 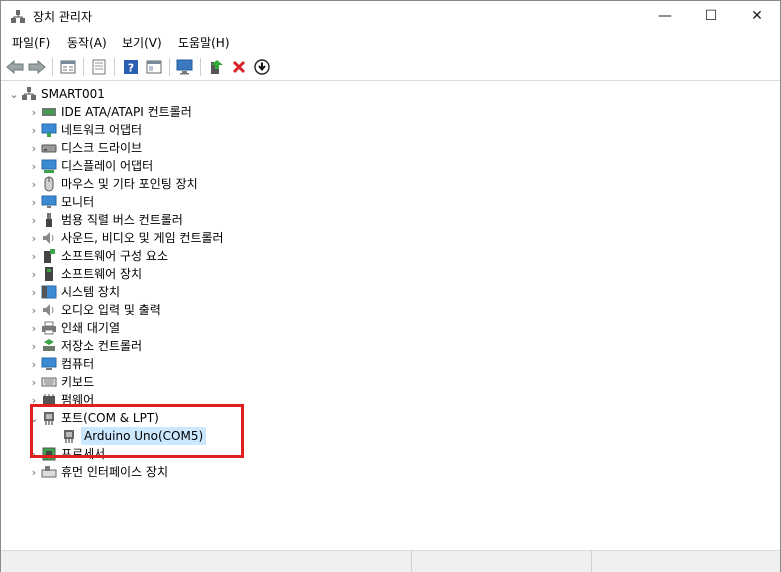 I want to click on close-button: ✕, so click(x=757, y=16).